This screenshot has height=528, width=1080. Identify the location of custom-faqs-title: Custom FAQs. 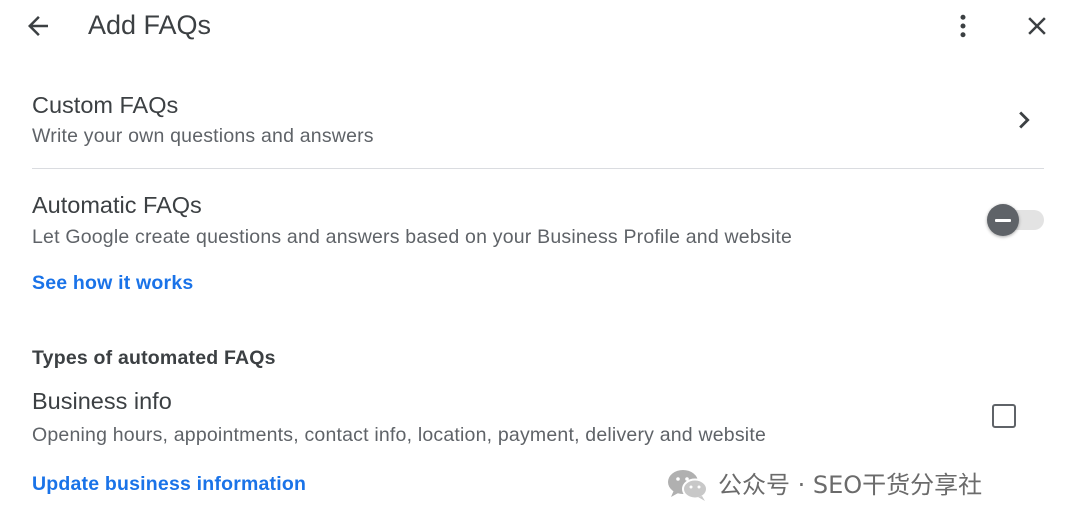
(105, 105).